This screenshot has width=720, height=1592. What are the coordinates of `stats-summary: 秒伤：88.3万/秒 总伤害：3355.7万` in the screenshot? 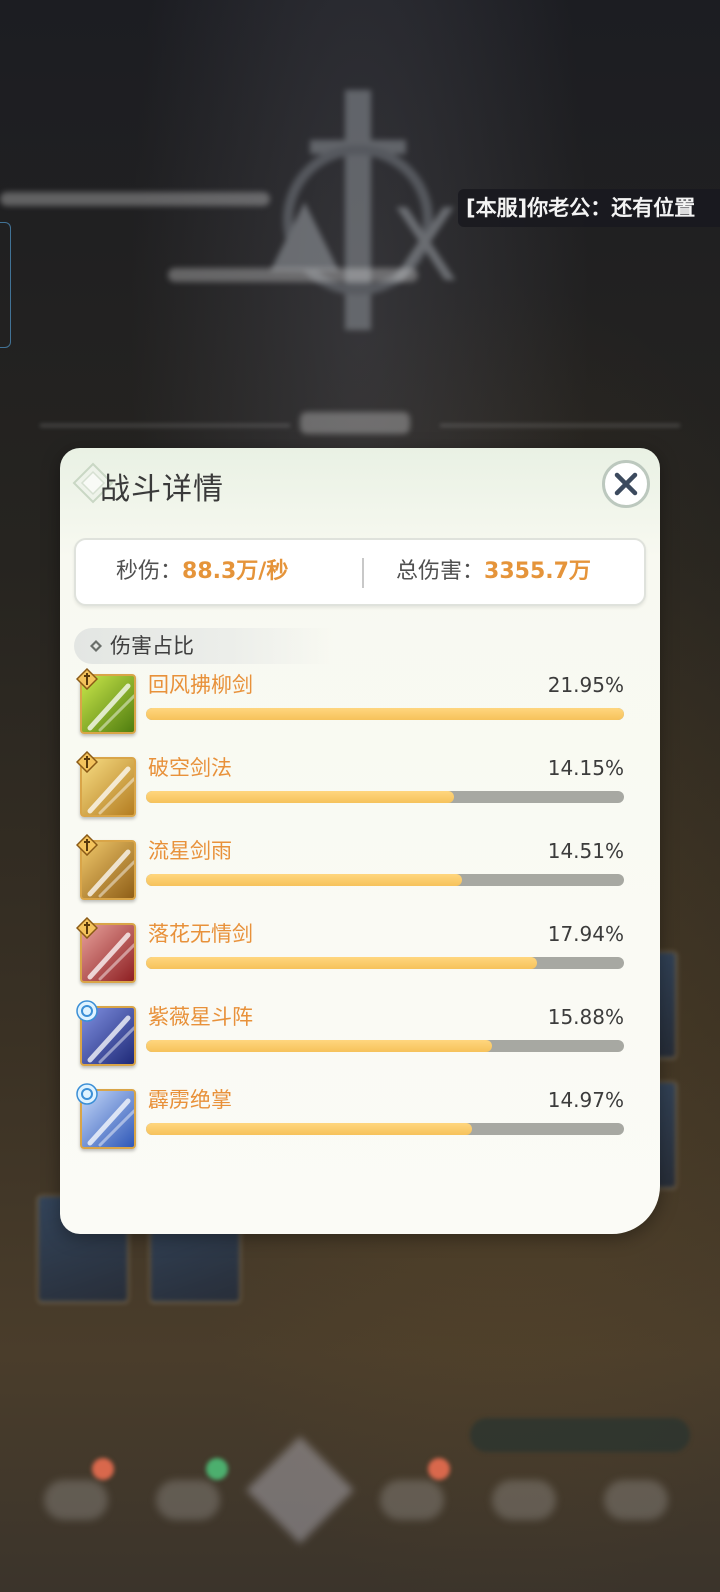 It's located at (360, 572).